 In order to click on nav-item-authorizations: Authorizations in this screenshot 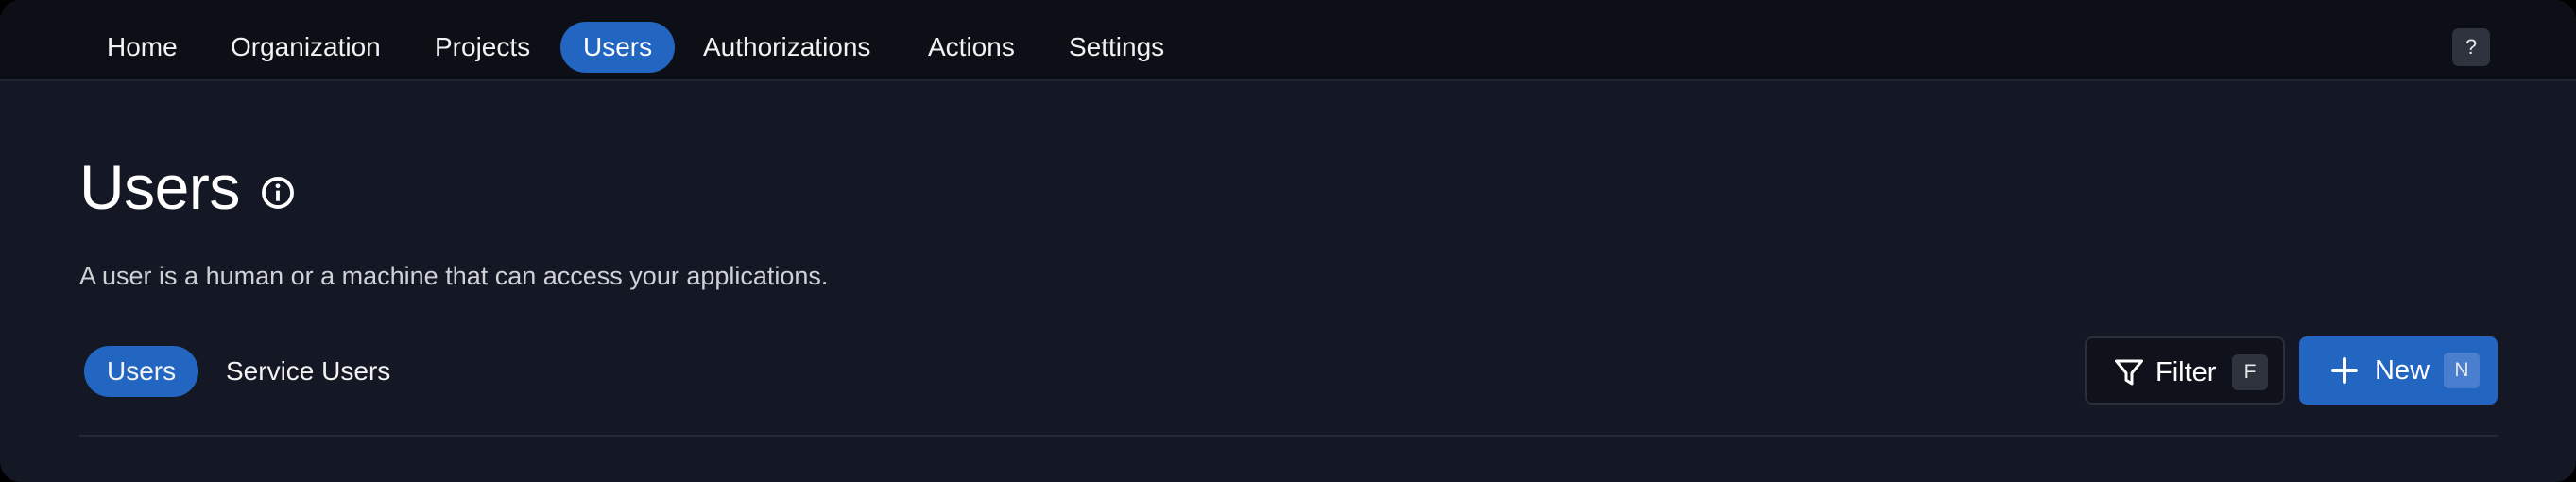, I will do `click(786, 47)`.